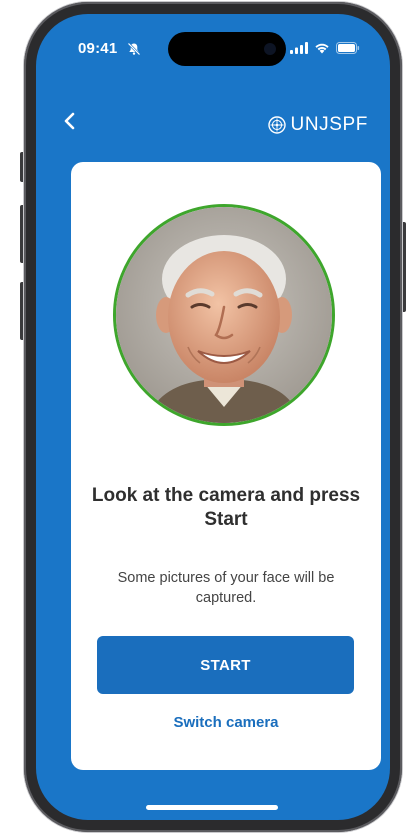 Image resolution: width=408 pixels, height=834 pixels. Describe the element at coordinates (226, 722) in the screenshot. I see `switch-camera-link: Switch camera` at that location.